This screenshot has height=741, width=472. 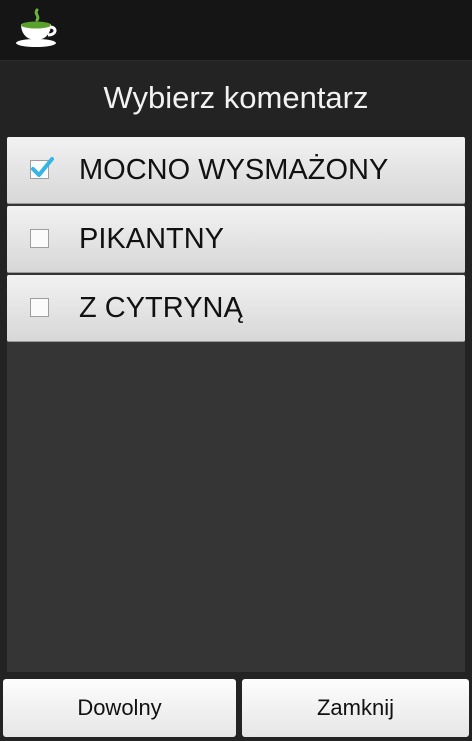 I want to click on action-bar, so click(x=236, y=30).